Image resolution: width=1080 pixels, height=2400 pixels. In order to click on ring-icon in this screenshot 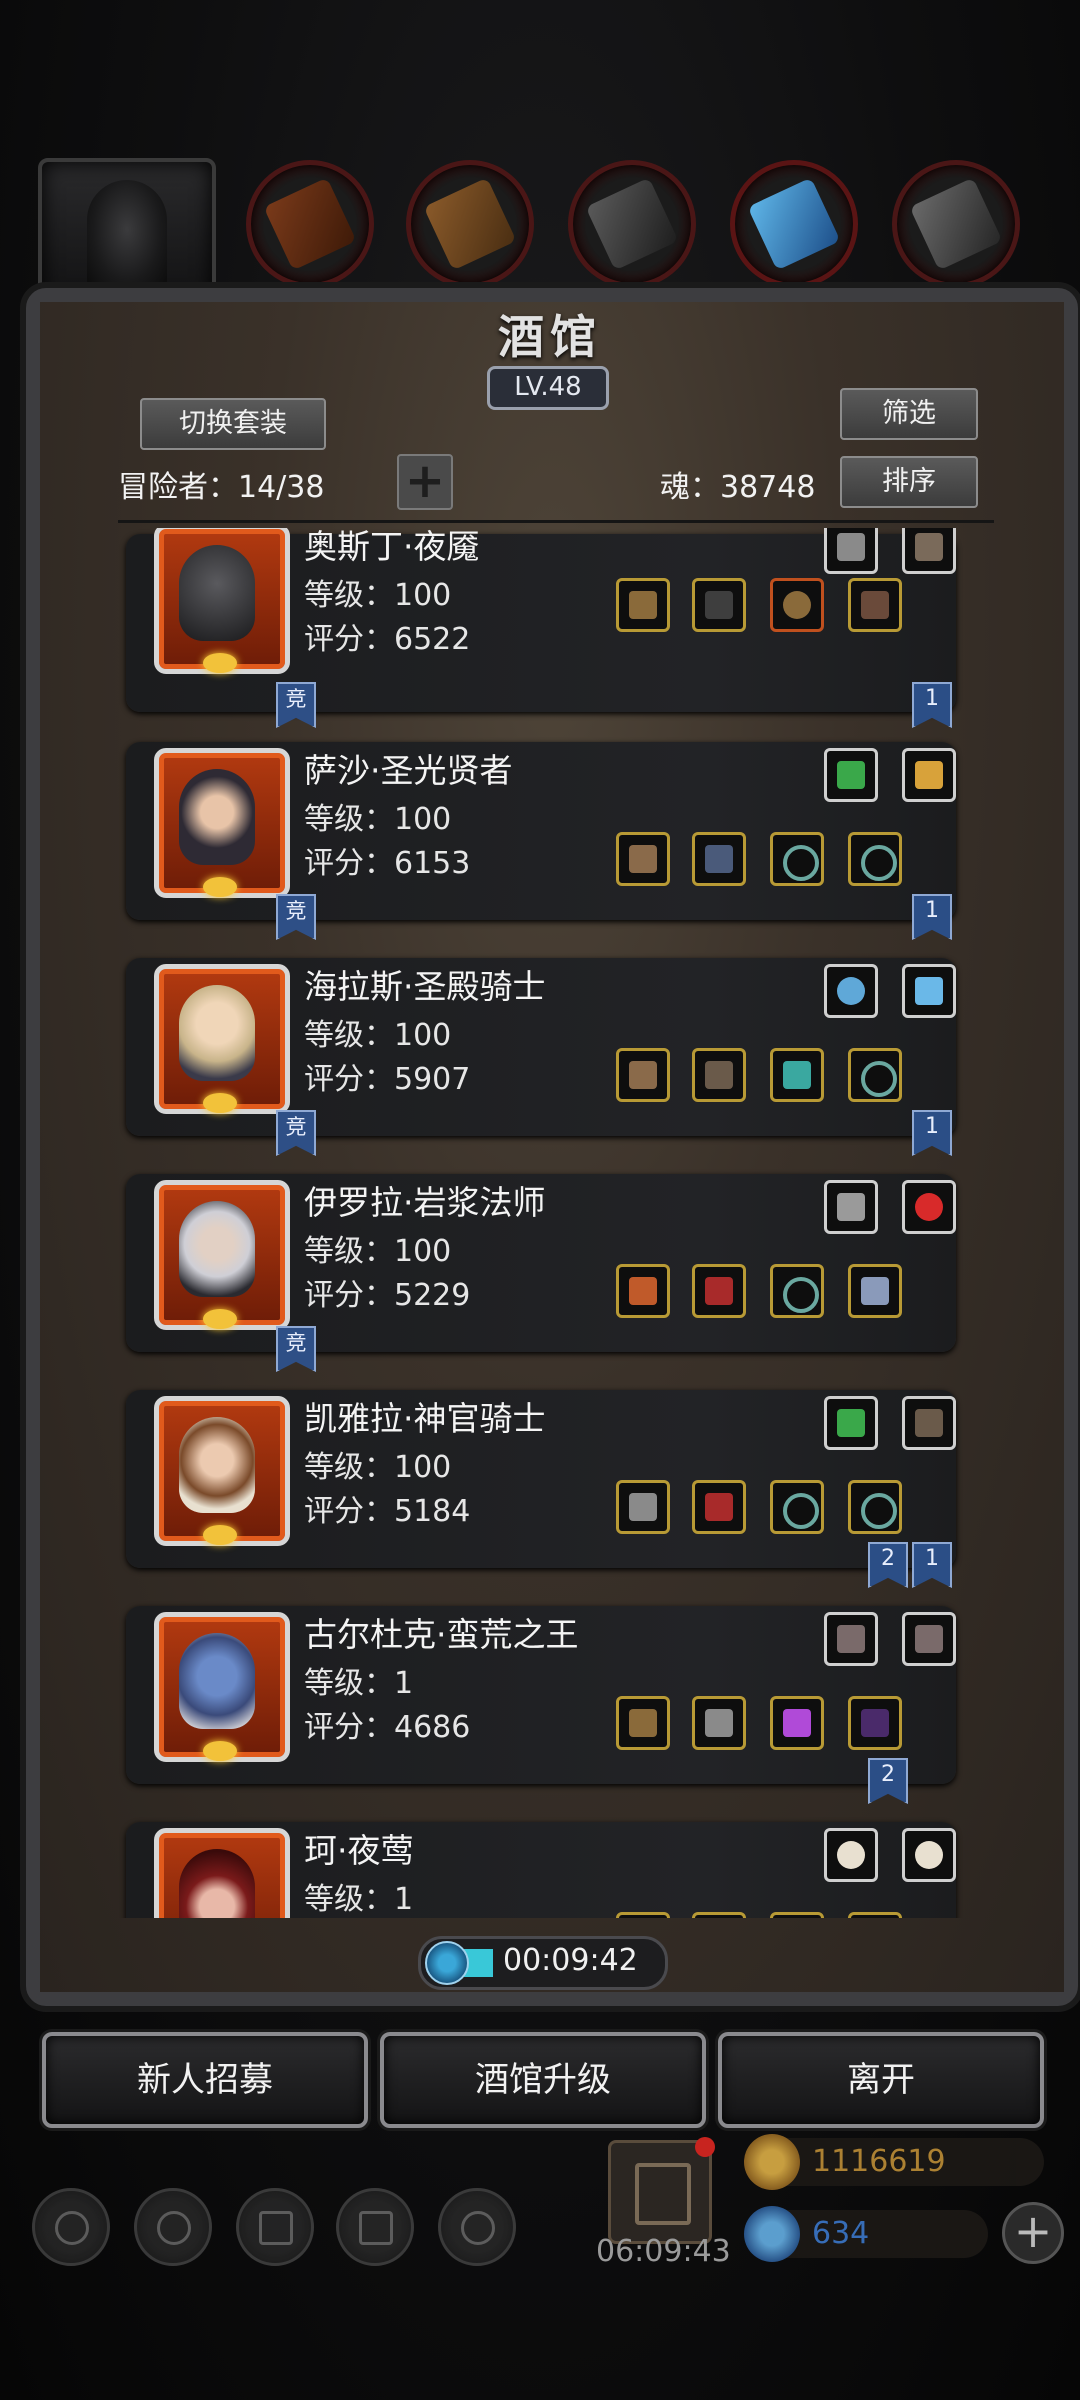, I will do `click(801, 1511)`.